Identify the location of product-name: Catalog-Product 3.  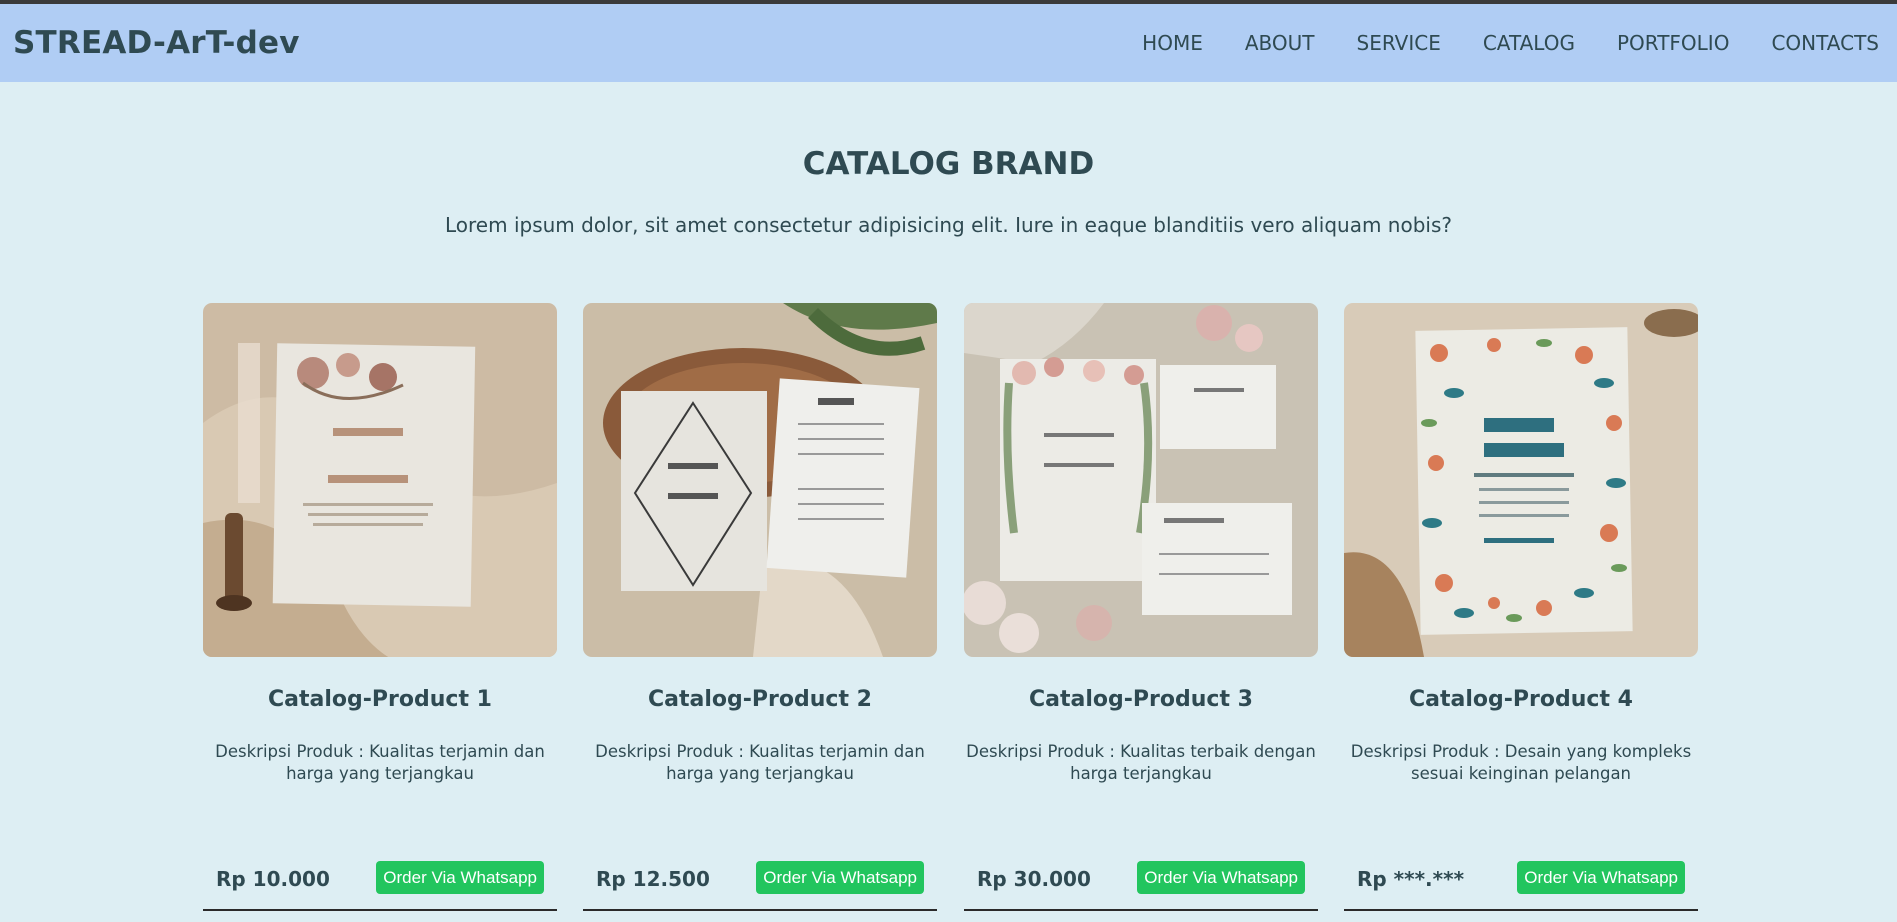
(1141, 699).